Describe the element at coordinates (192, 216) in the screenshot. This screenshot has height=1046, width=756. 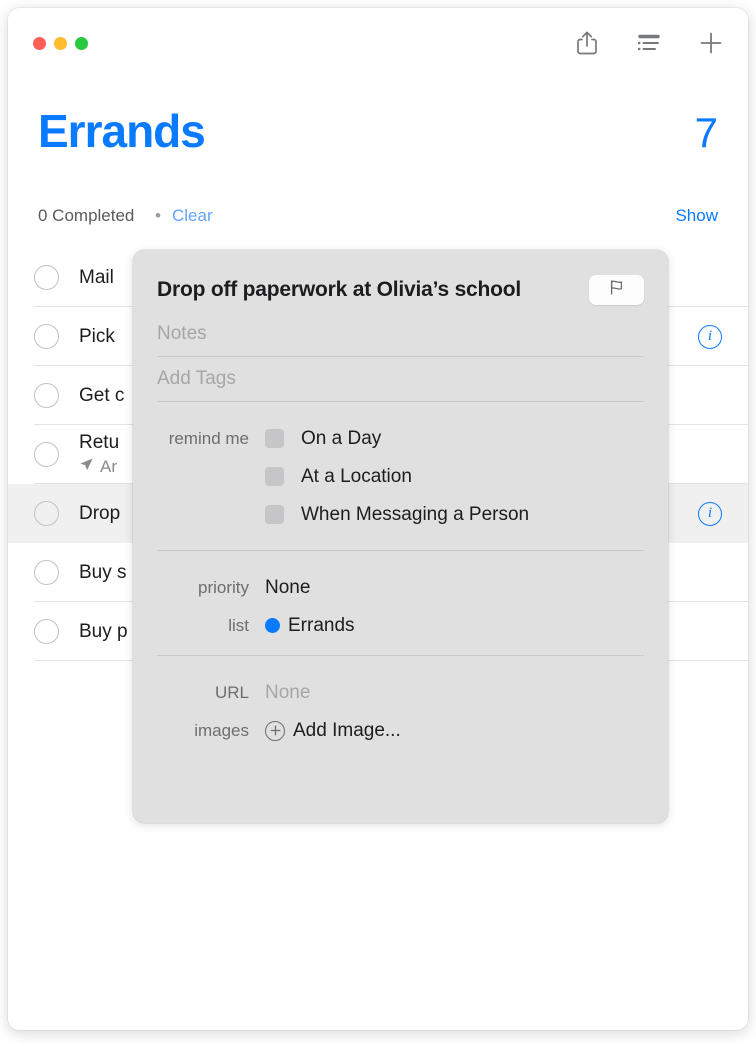
I see `clear-completed-link: Clear` at that location.